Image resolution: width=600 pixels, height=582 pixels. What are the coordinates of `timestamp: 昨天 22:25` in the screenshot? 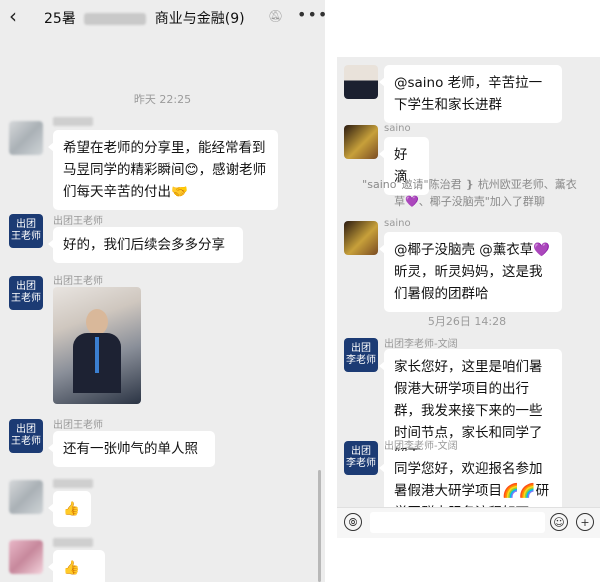 It's located at (162, 99).